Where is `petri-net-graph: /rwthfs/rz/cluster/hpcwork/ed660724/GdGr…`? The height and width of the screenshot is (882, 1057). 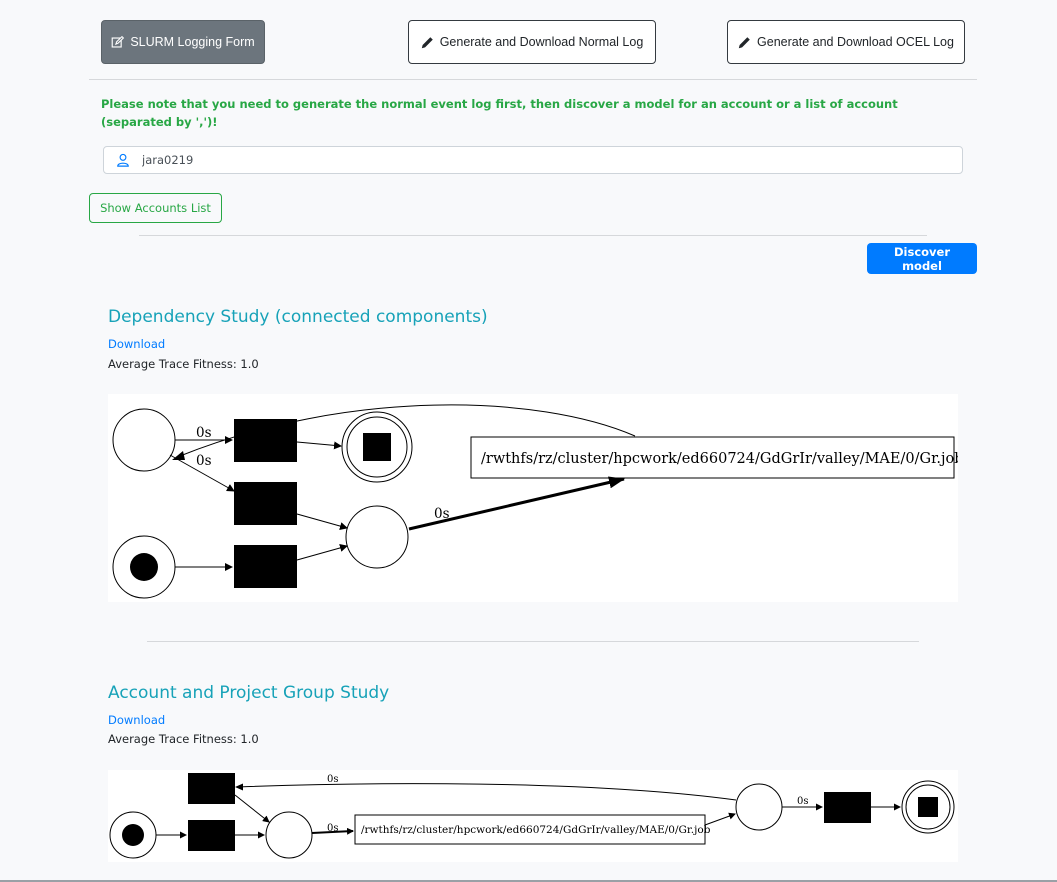
petri-net-graph: /rwthfs/rz/cluster/hpcwork/ed660724/GdGr… is located at coordinates (533, 816).